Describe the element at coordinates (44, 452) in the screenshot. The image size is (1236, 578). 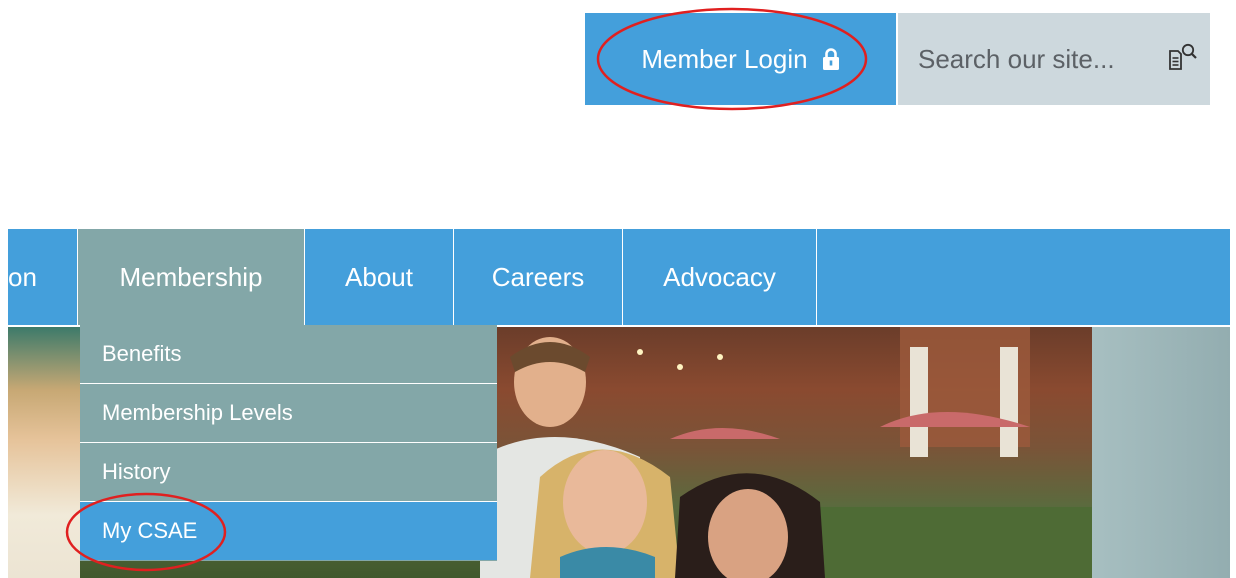
I see `hero-photo-left` at that location.